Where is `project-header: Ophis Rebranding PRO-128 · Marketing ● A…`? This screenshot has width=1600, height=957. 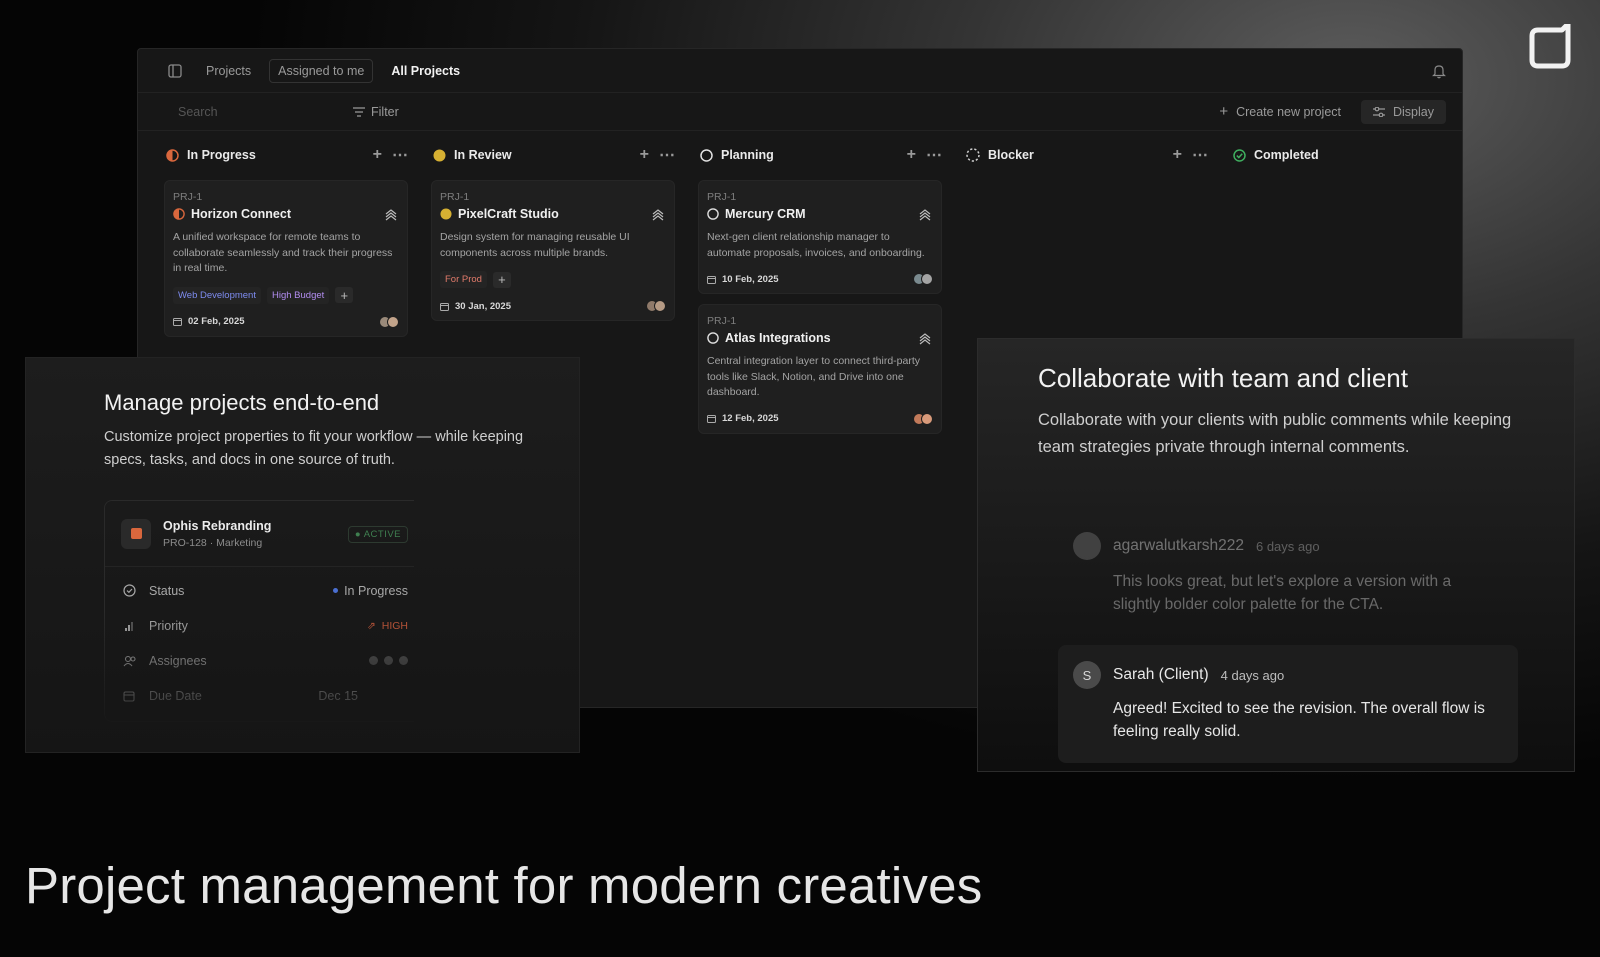
project-header: Ophis Rebranding PRO-128 · Marketing ● A… is located at coordinates (259, 534).